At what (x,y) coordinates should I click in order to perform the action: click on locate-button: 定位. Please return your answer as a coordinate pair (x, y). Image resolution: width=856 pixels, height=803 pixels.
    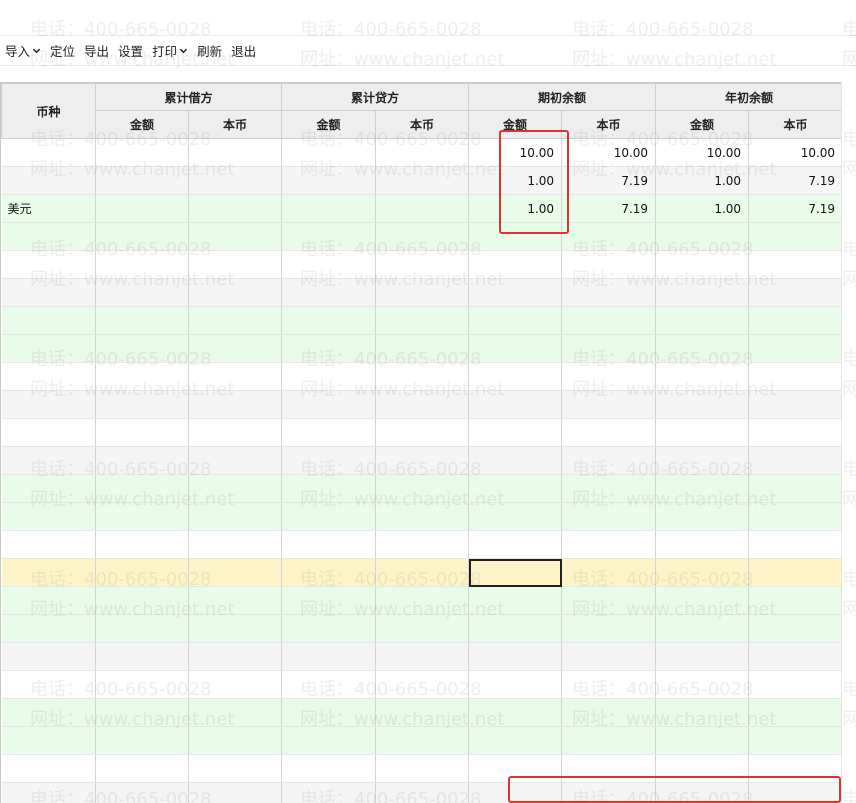
    Looking at the image, I should click on (64, 51).